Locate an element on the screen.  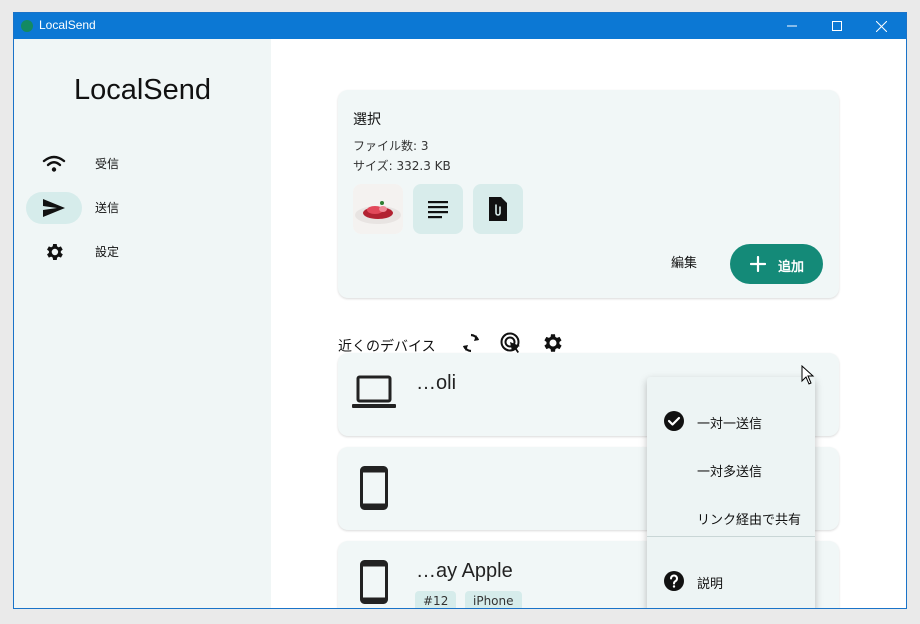
check-circle-icon is located at coordinates (674, 421).